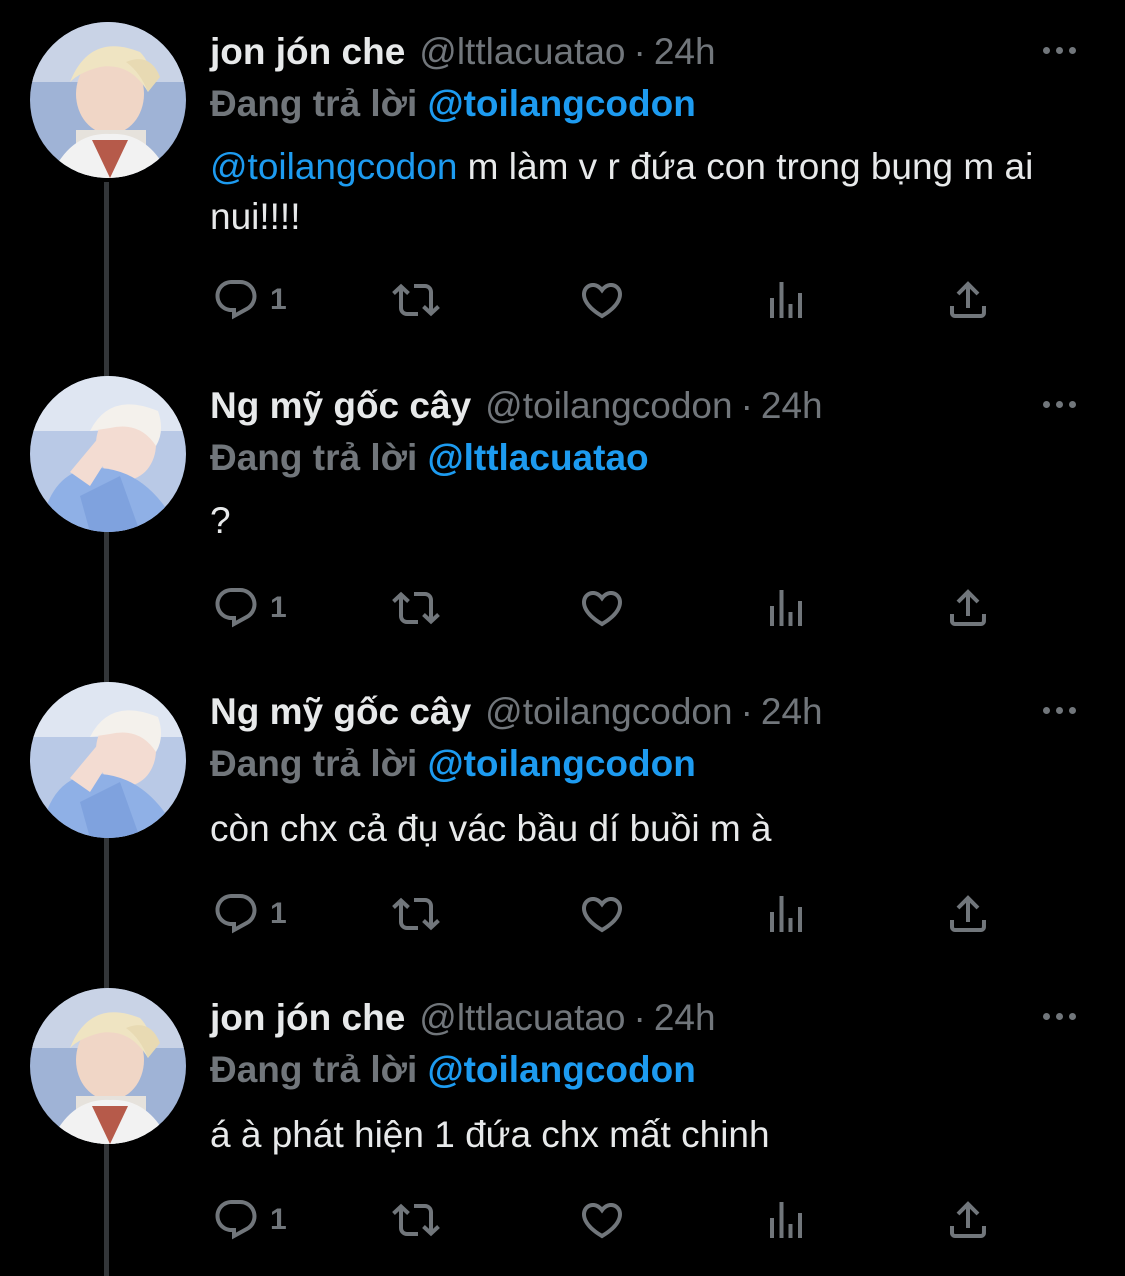  What do you see at coordinates (490, 1134) in the screenshot?
I see `body-text: á à phát hiện 1 đứa chx mất chinh` at bounding box center [490, 1134].